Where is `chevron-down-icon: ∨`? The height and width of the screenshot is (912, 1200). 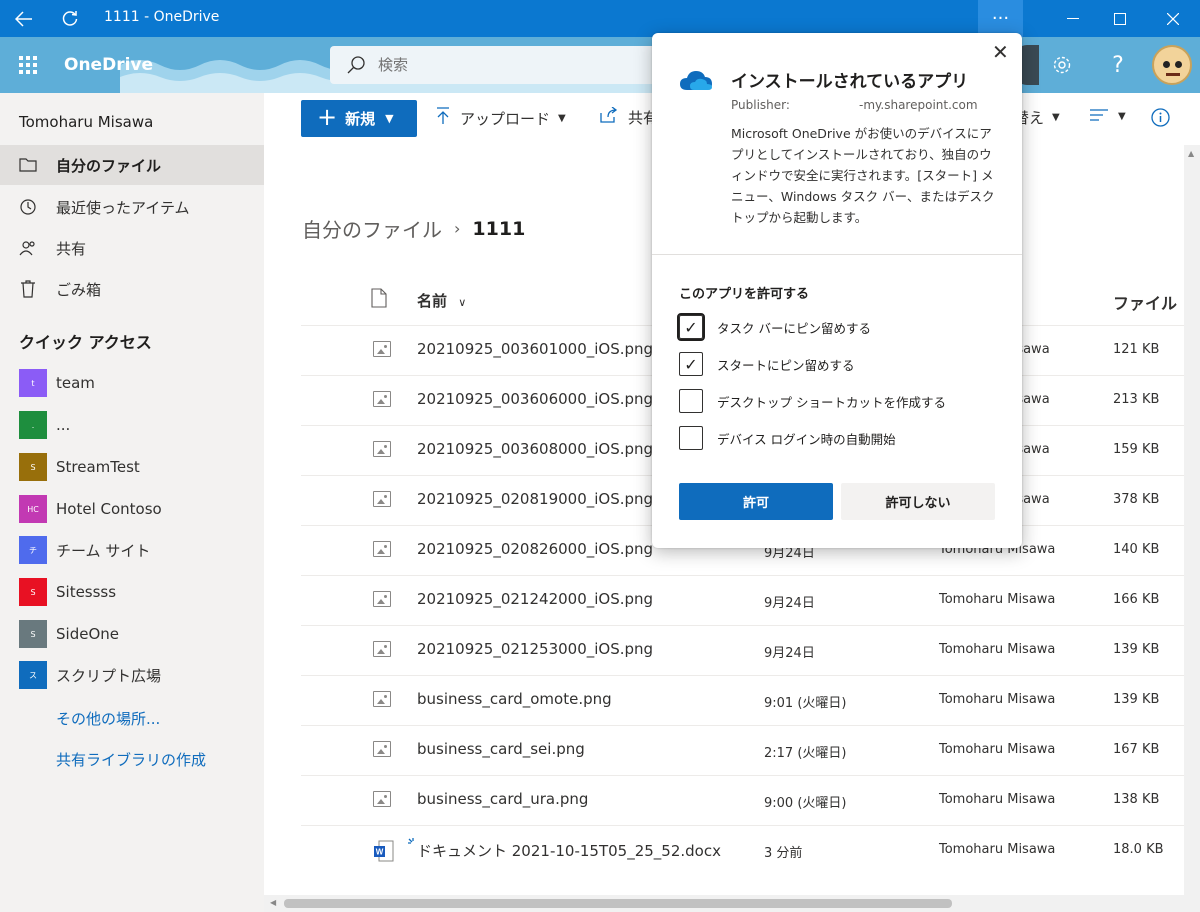 chevron-down-icon: ∨ is located at coordinates (462, 302).